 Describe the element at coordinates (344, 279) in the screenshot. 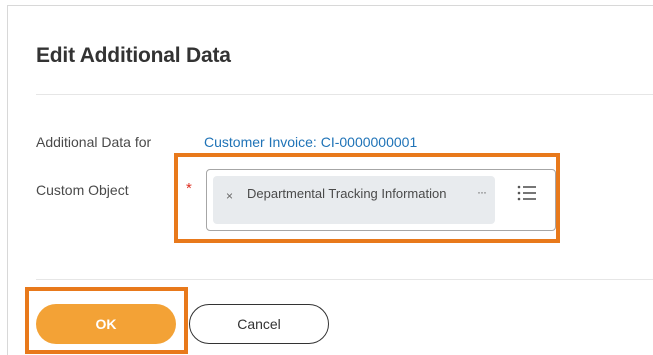

I see `footer-divider` at that location.